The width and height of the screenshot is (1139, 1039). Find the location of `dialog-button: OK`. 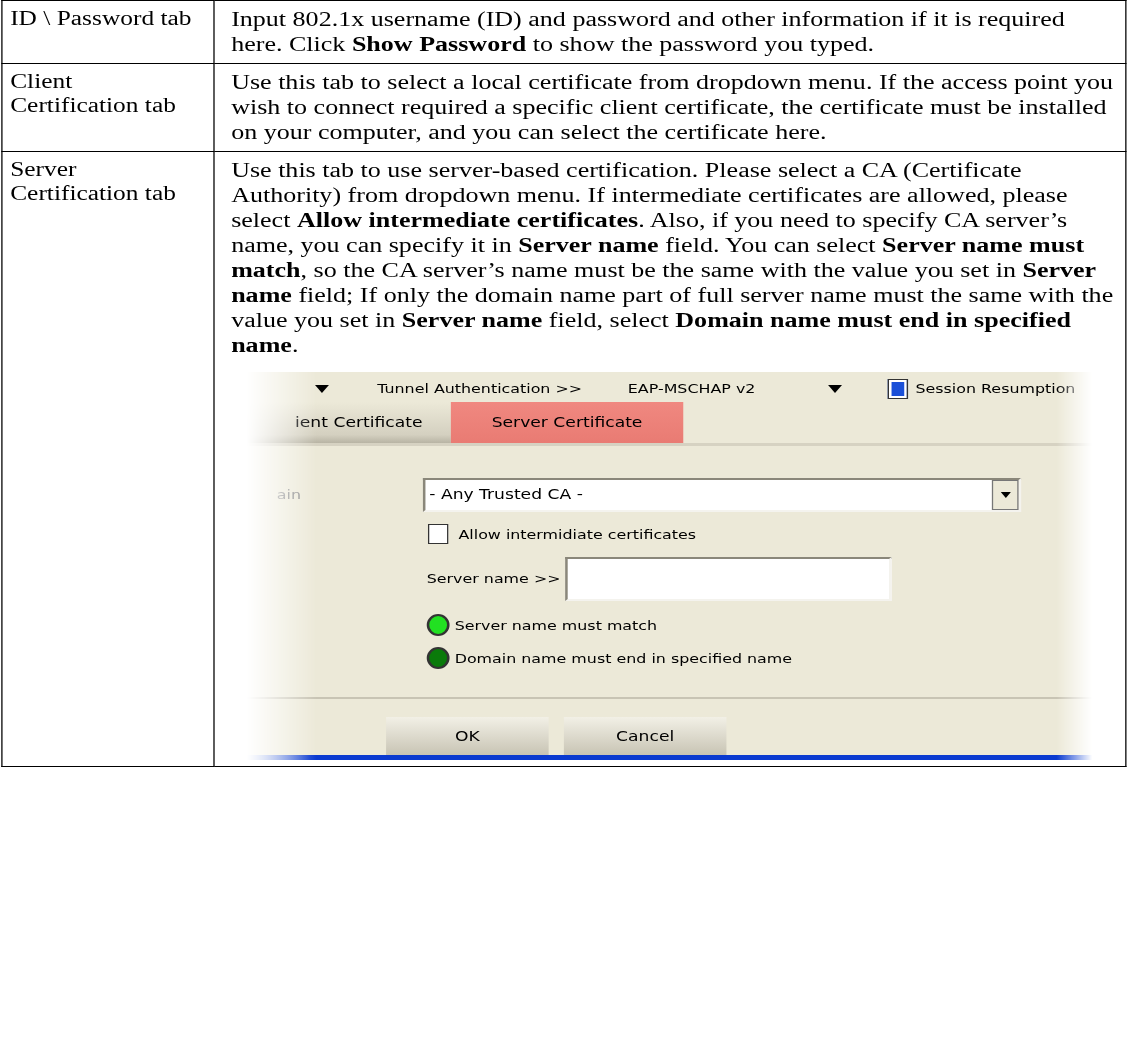

dialog-button: OK is located at coordinates (467, 735).